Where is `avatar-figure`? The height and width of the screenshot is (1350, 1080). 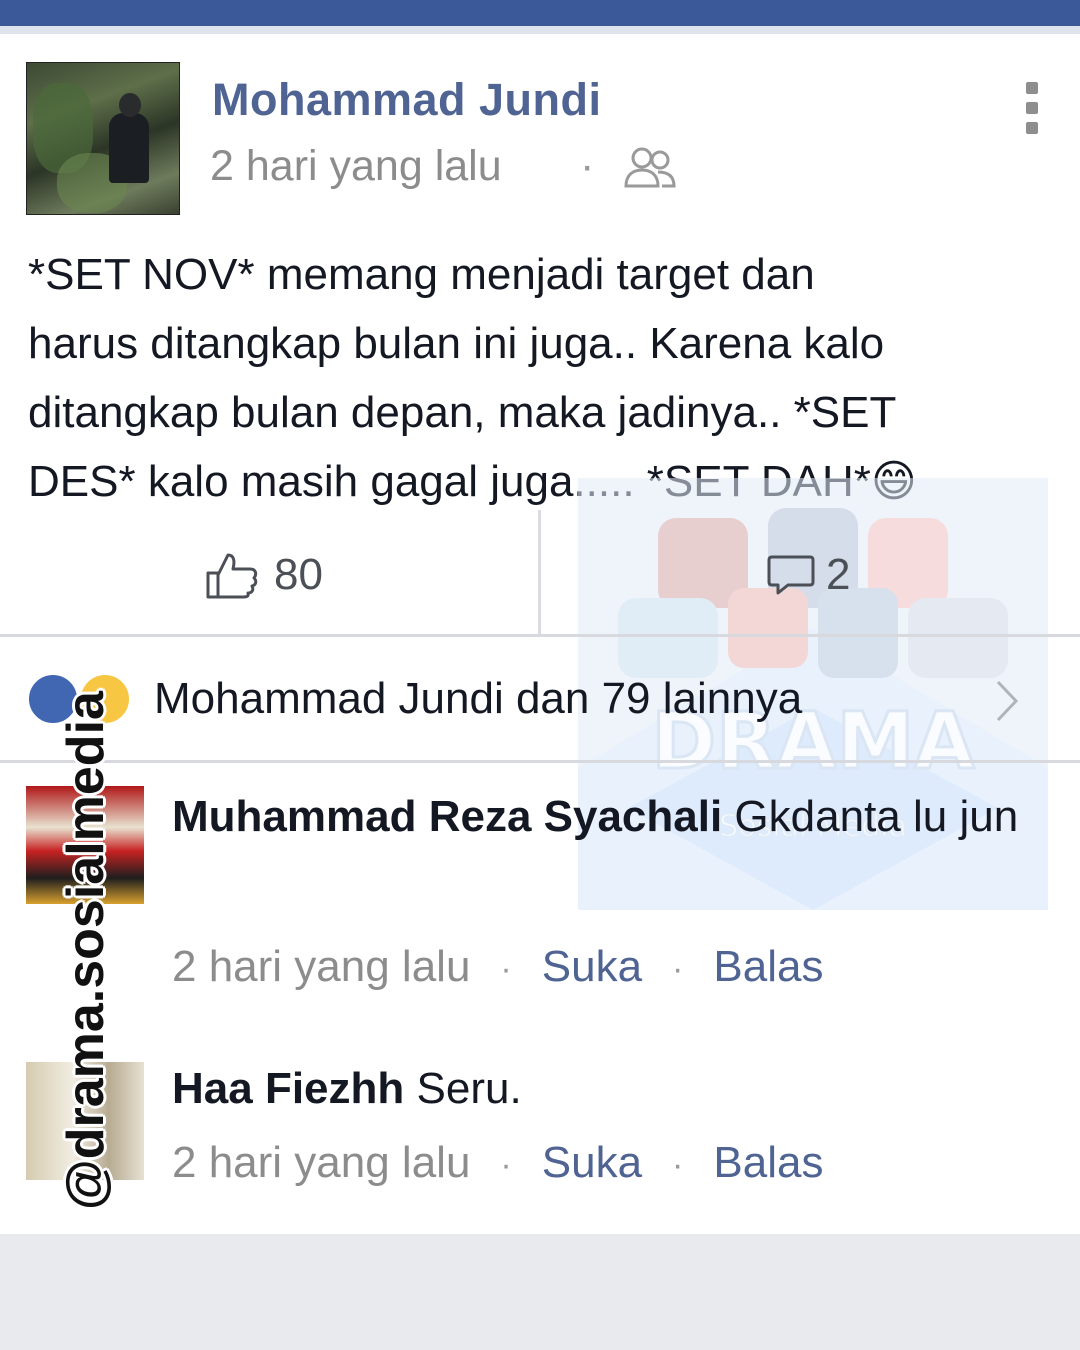
avatar-figure is located at coordinates (129, 148).